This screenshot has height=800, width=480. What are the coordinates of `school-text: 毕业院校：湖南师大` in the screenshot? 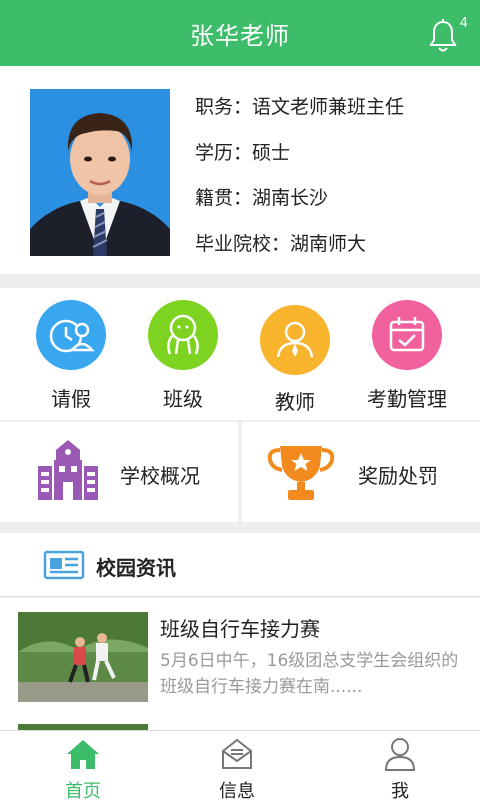 It's located at (281, 243).